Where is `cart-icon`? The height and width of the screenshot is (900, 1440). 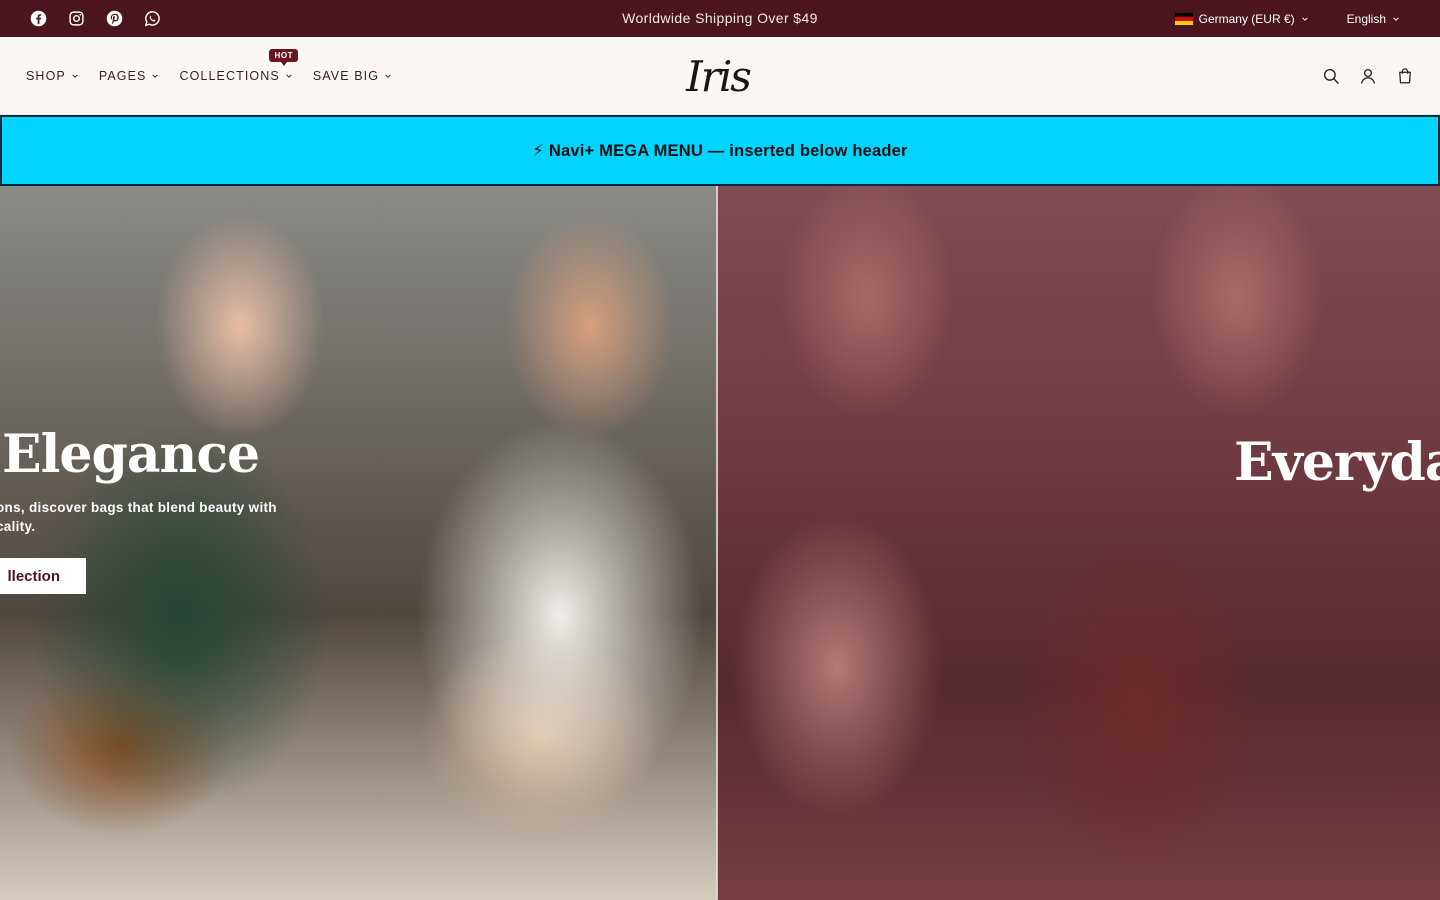 cart-icon is located at coordinates (1405, 76).